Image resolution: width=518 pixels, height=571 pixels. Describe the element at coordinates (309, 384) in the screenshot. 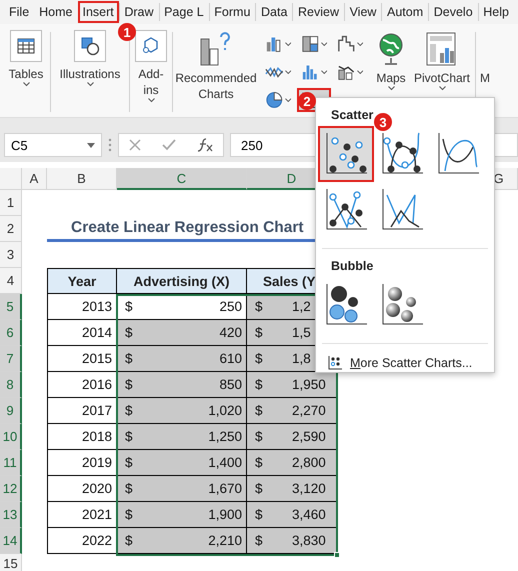

I see `cell-value: 1,950` at that location.